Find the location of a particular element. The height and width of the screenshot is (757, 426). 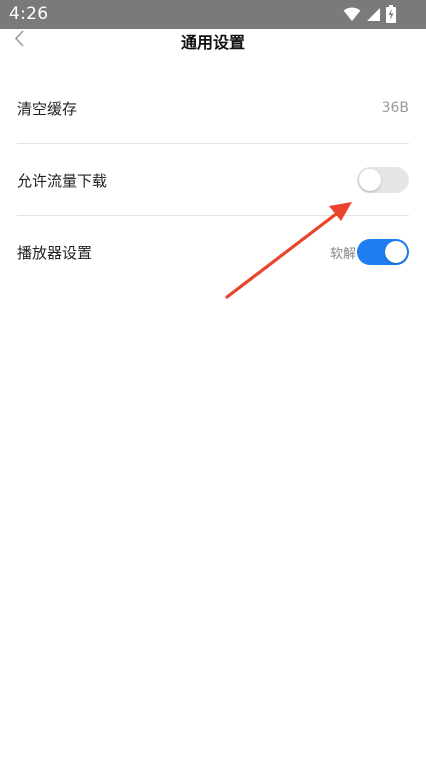

cellular-icon is located at coordinates (373, 14).